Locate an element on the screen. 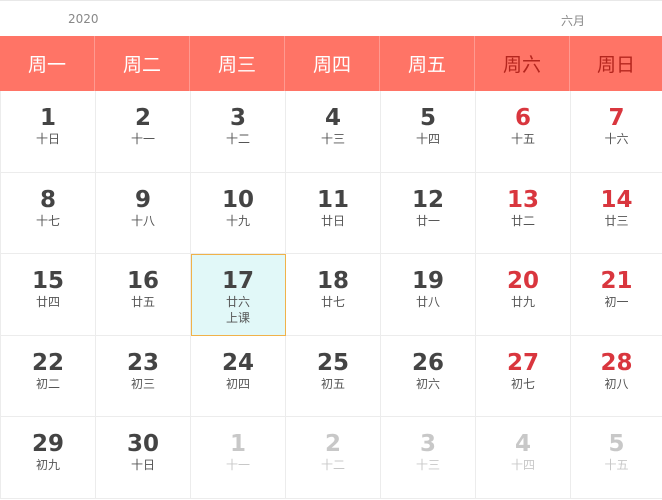 This screenshot has height=500, width=662. day-cell: 6 十五 is located at coordinates (523, 132).